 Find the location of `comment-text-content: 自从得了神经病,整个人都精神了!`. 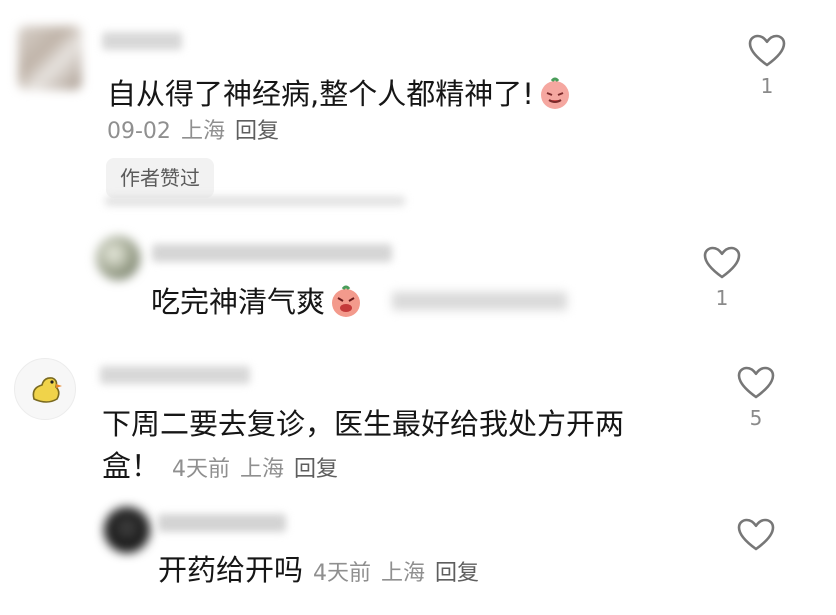

comment-text-content: 自从得了神经病,整个人都精神了! is located at coordinates (320, 94).